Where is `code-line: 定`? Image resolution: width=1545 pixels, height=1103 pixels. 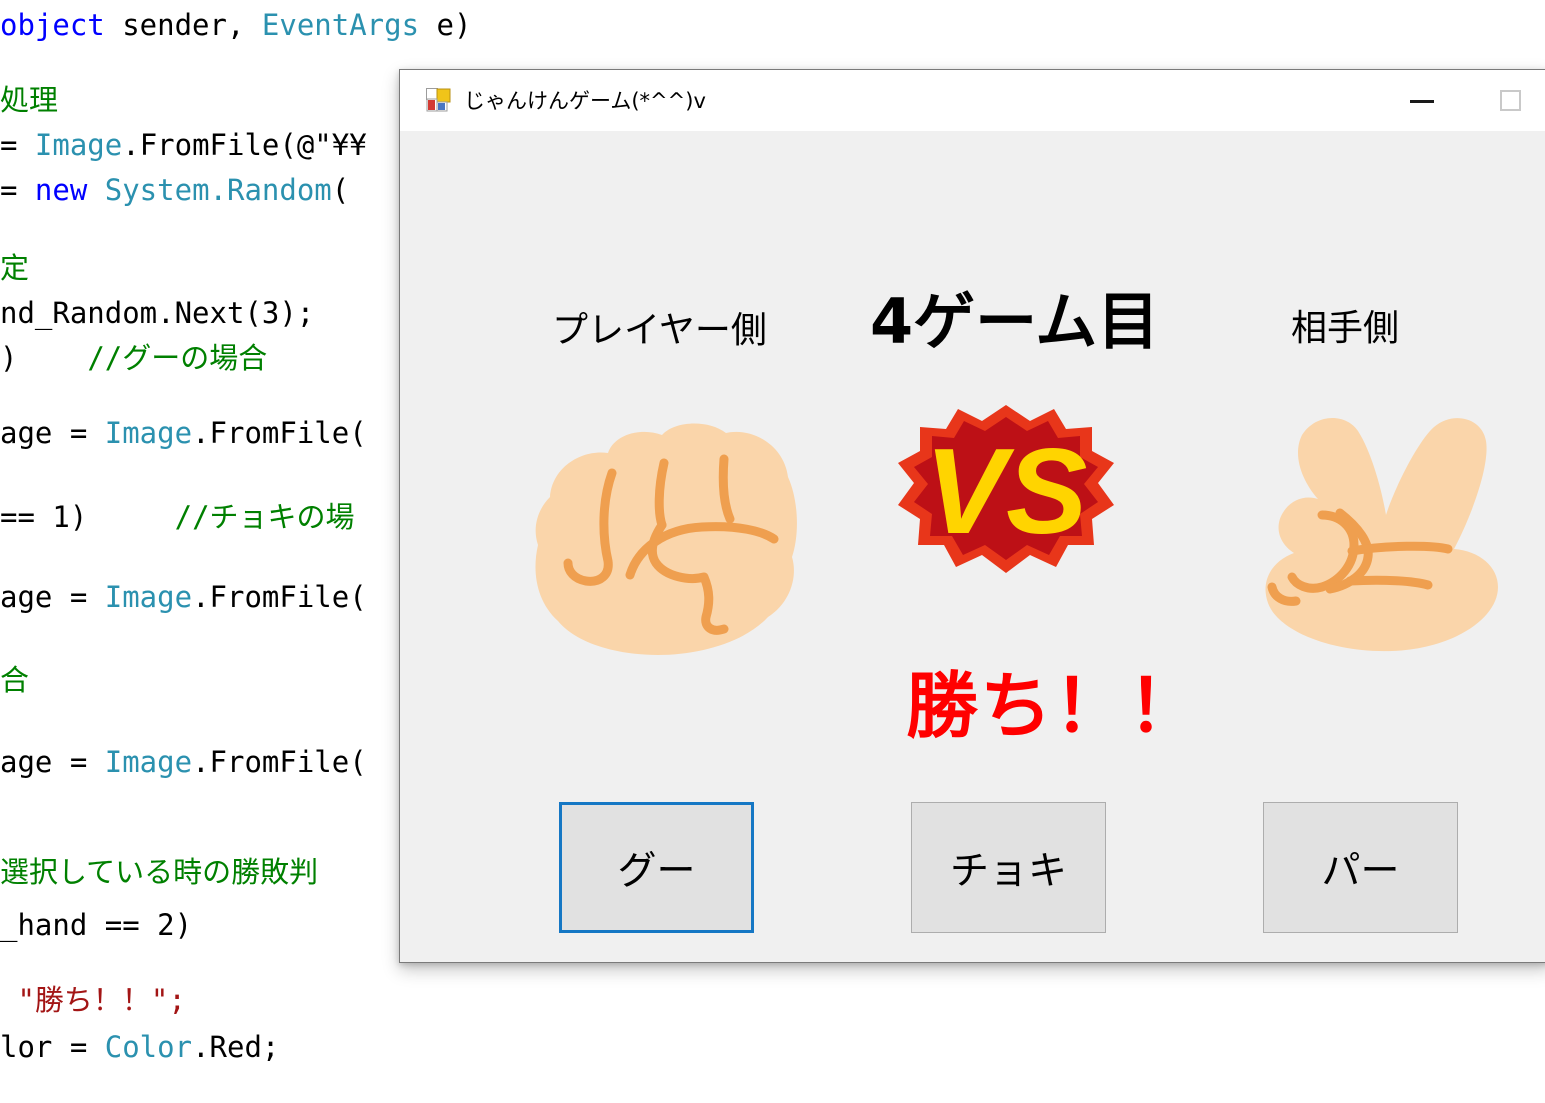
code-line: 定 is located at coordinates (14, 268).